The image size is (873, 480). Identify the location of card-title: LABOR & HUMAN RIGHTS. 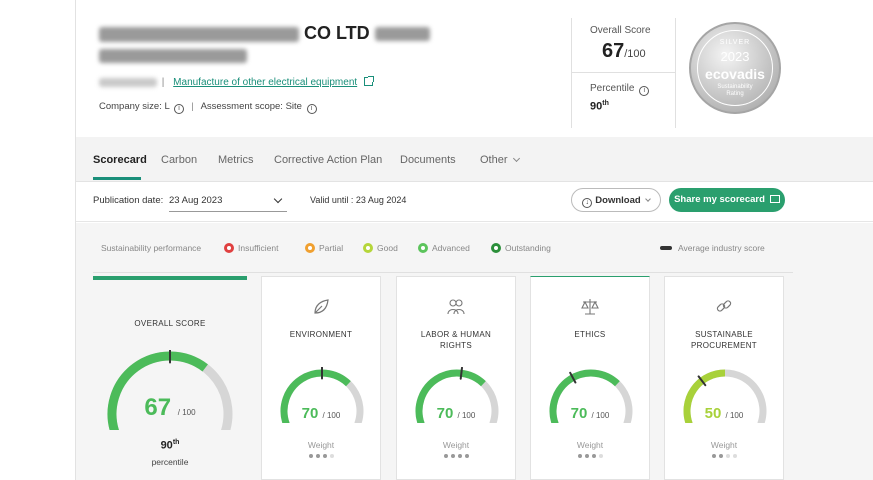
(456, 340).